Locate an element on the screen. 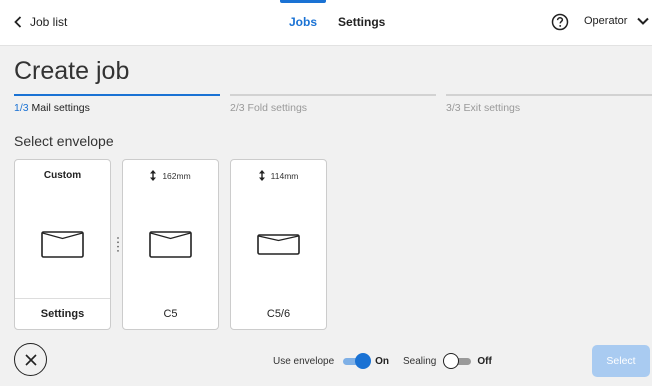  step-number: 2/3 is located at coordinates (237, 108).